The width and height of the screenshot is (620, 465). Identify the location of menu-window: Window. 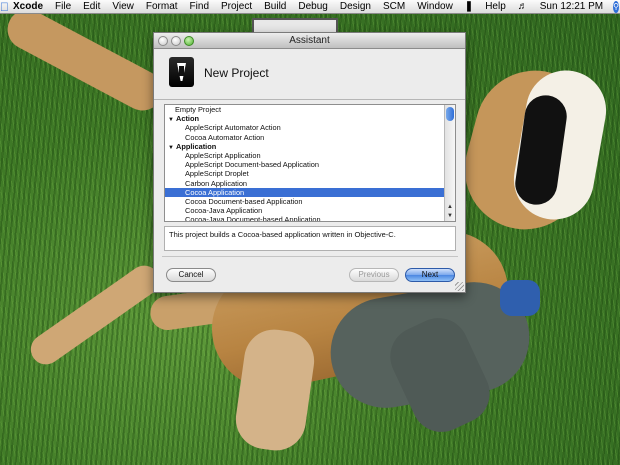
(435, 7).